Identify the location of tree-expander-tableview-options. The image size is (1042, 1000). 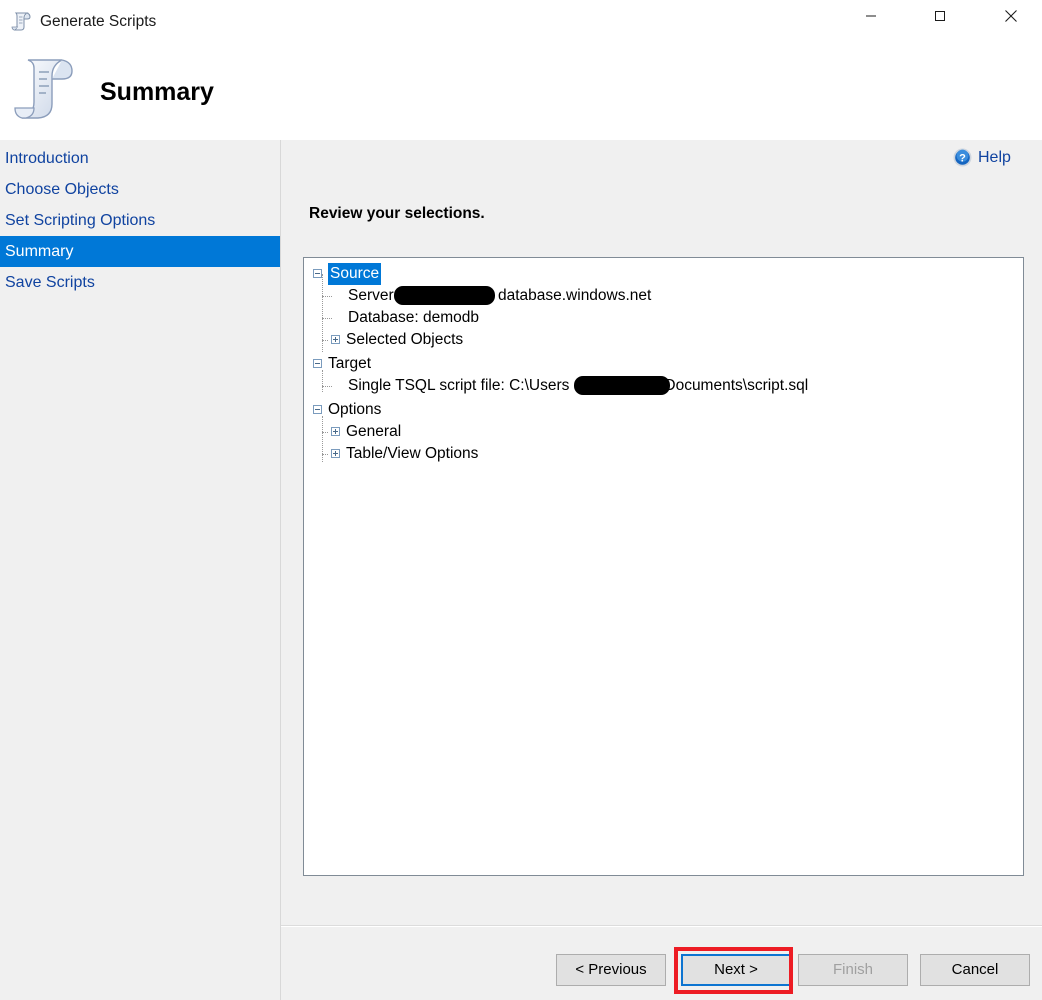
(335, 453).